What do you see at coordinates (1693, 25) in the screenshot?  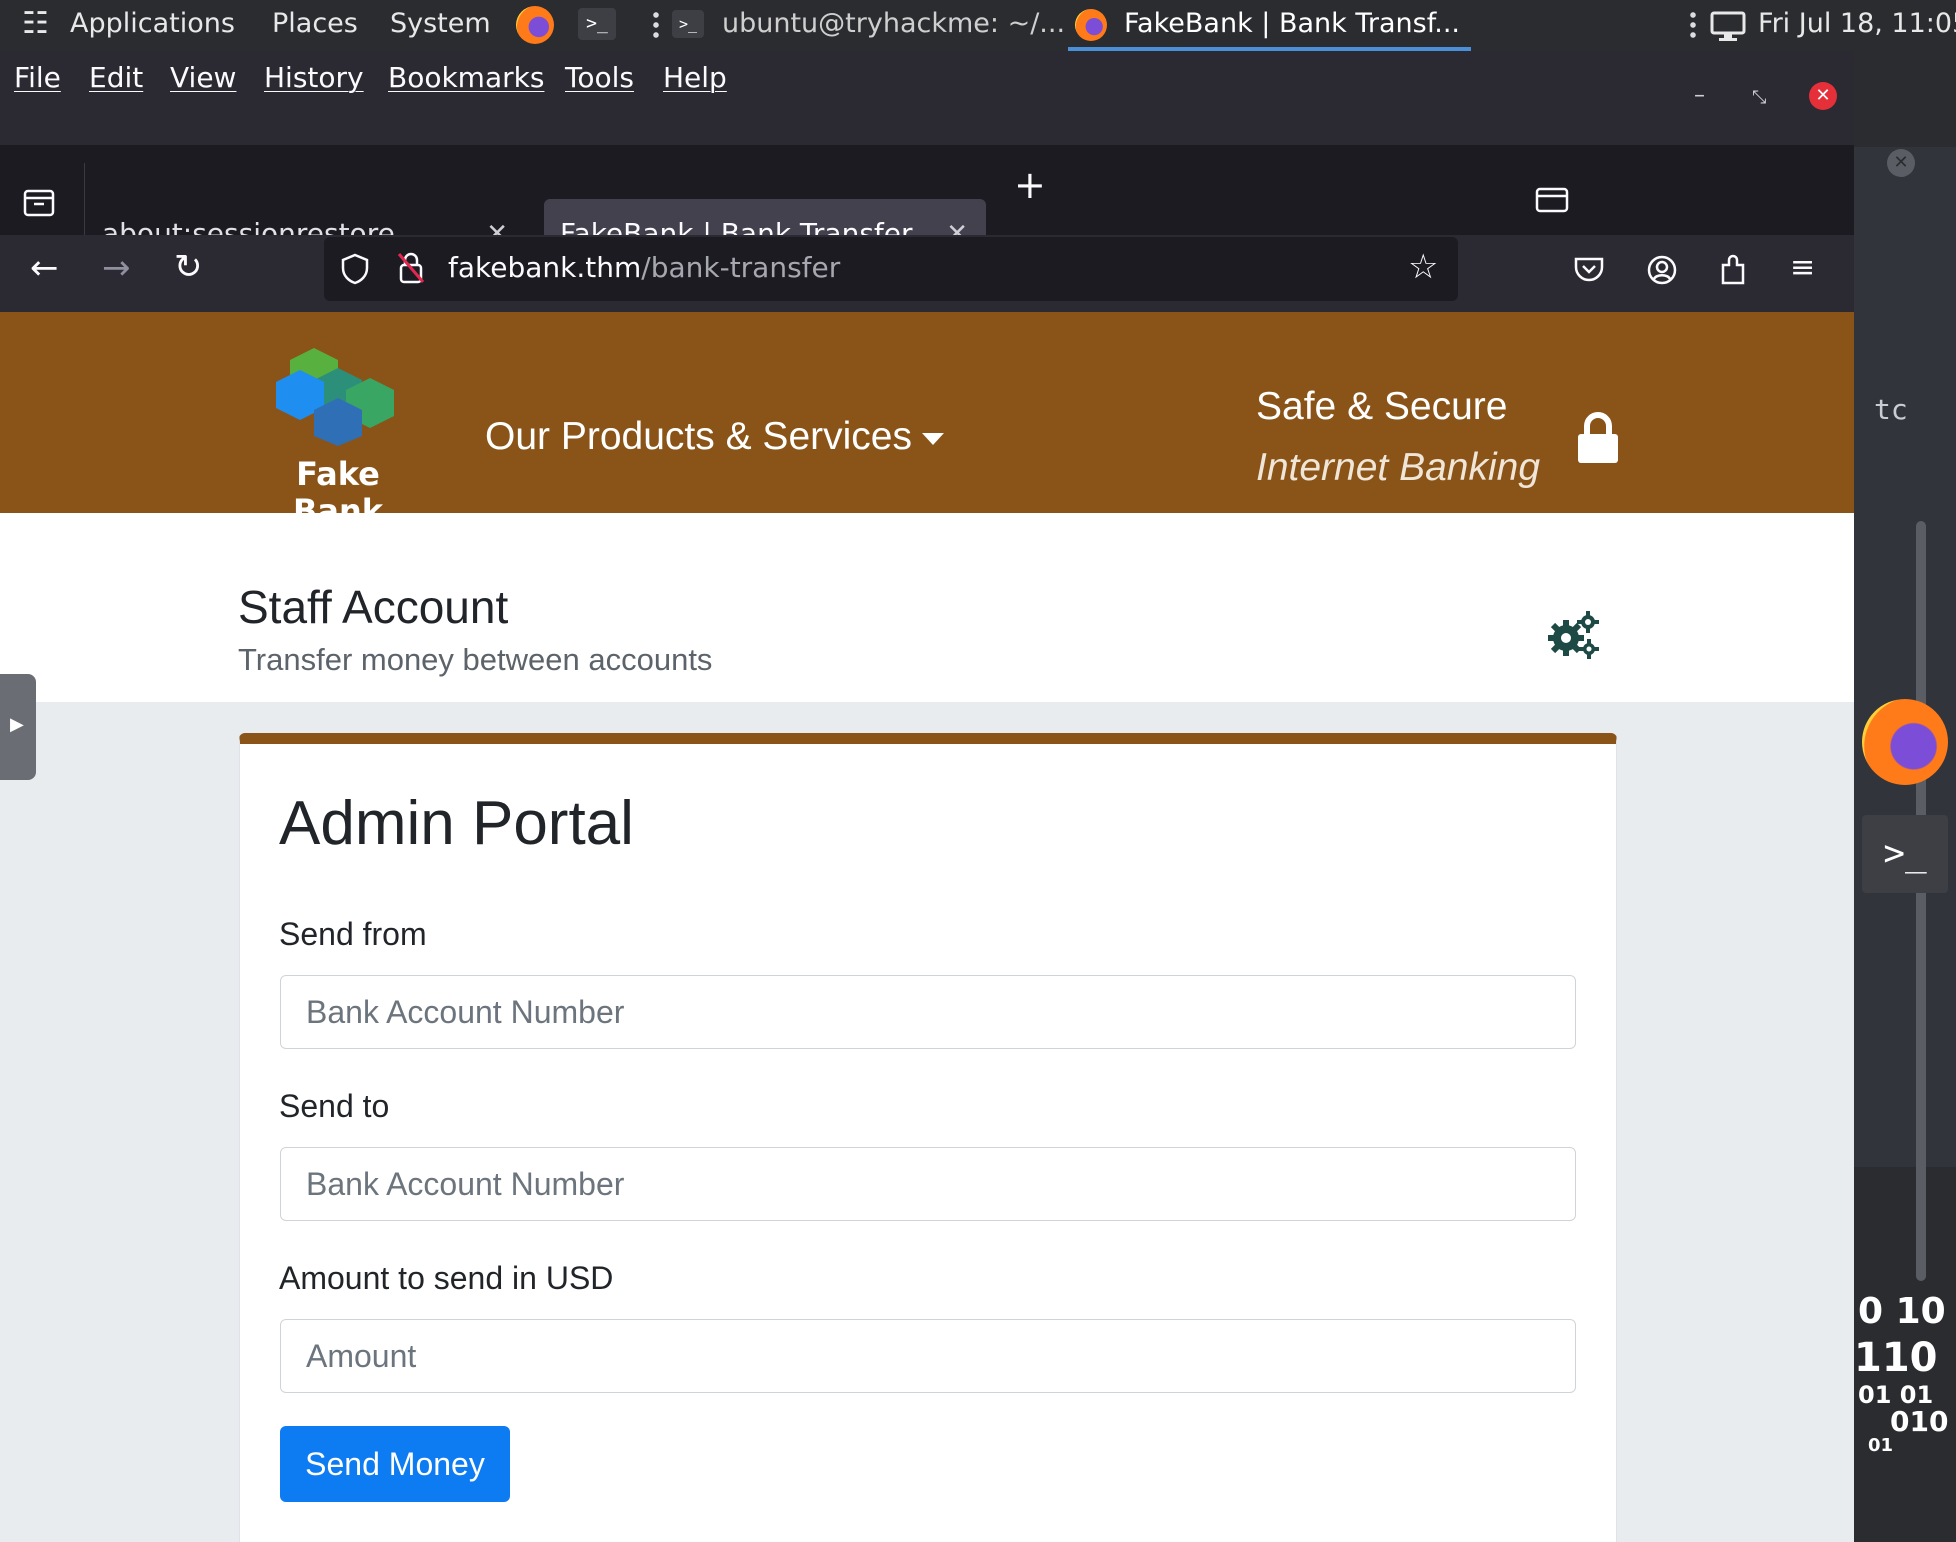 I see `panel-separator-icon` at bounding box center [1693, 25].